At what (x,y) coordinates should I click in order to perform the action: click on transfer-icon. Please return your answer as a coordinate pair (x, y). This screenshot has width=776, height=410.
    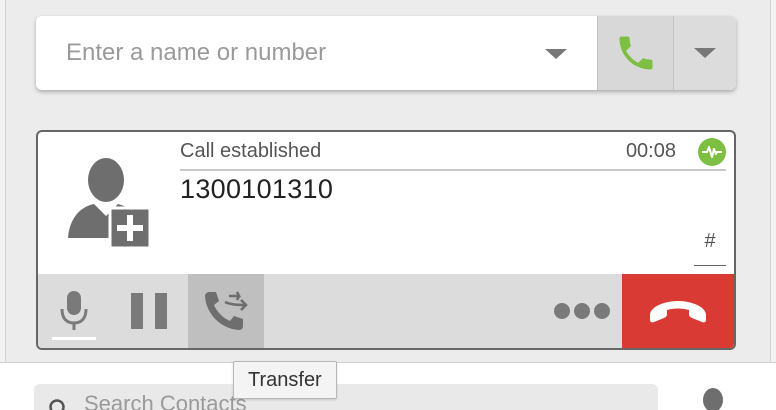
    Looking at the image, I should click on (226, 310).